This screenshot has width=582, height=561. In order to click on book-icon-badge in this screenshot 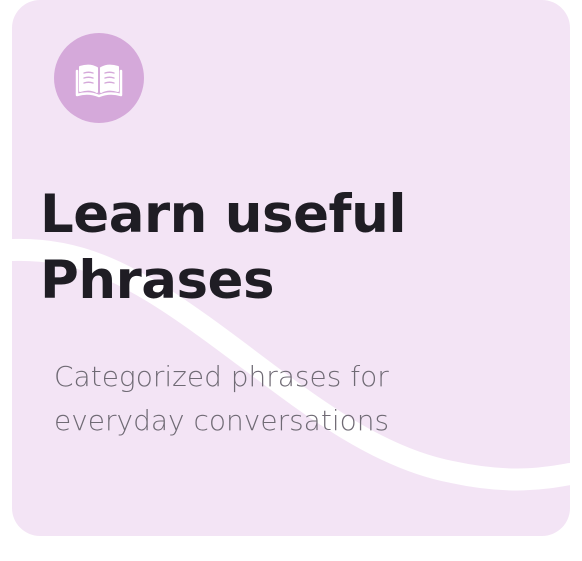, I will do `click(99, 78)`.